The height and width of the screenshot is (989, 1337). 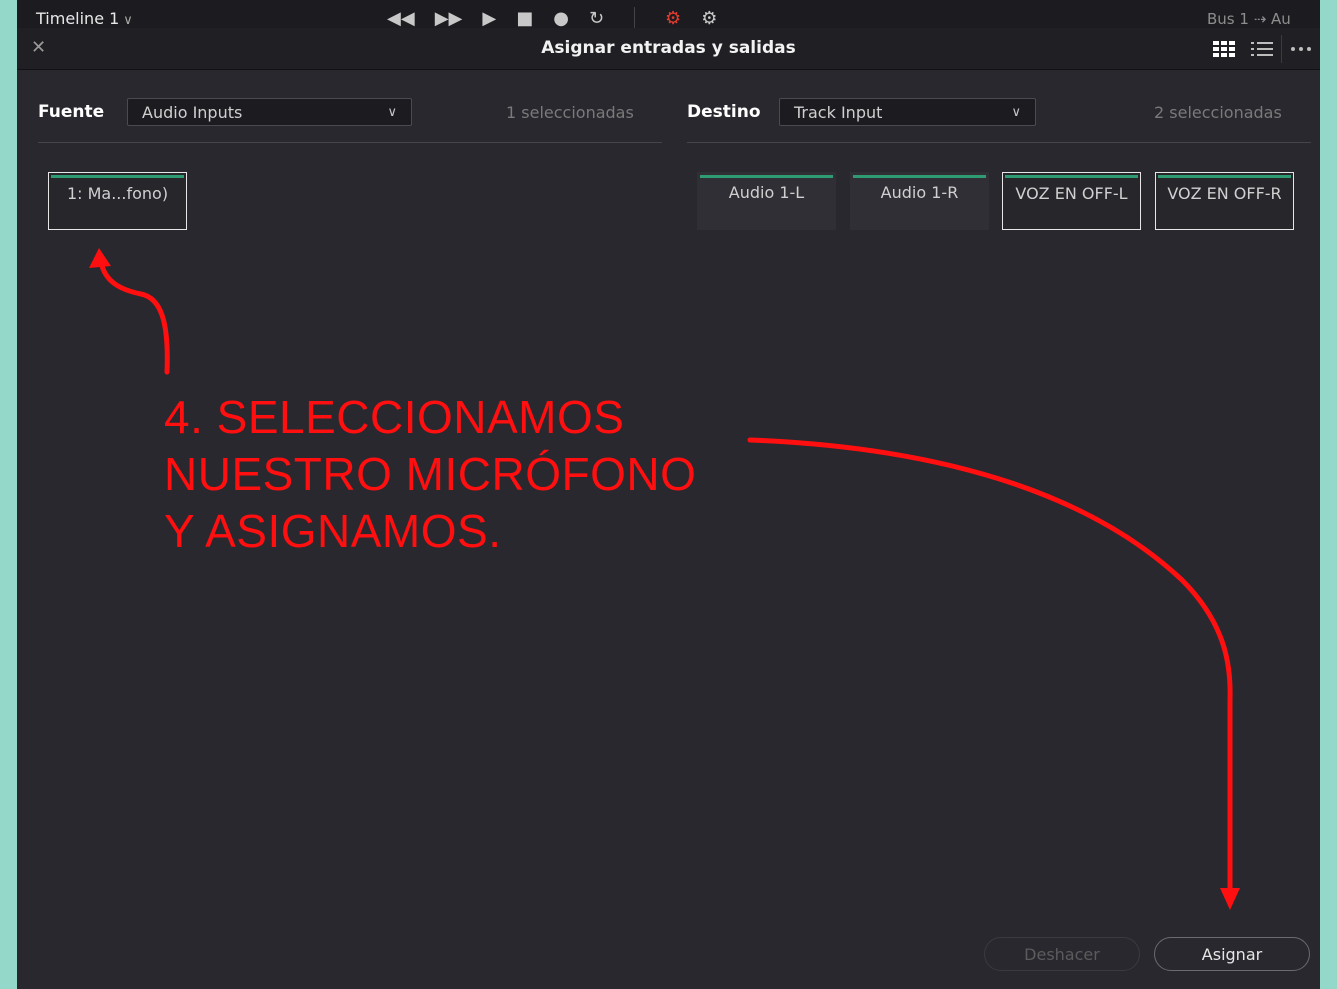 What do you see at coordinates (1230, 899) in the screenshot?
I see `arrowhead-down` at bounding box center [1230, 899].